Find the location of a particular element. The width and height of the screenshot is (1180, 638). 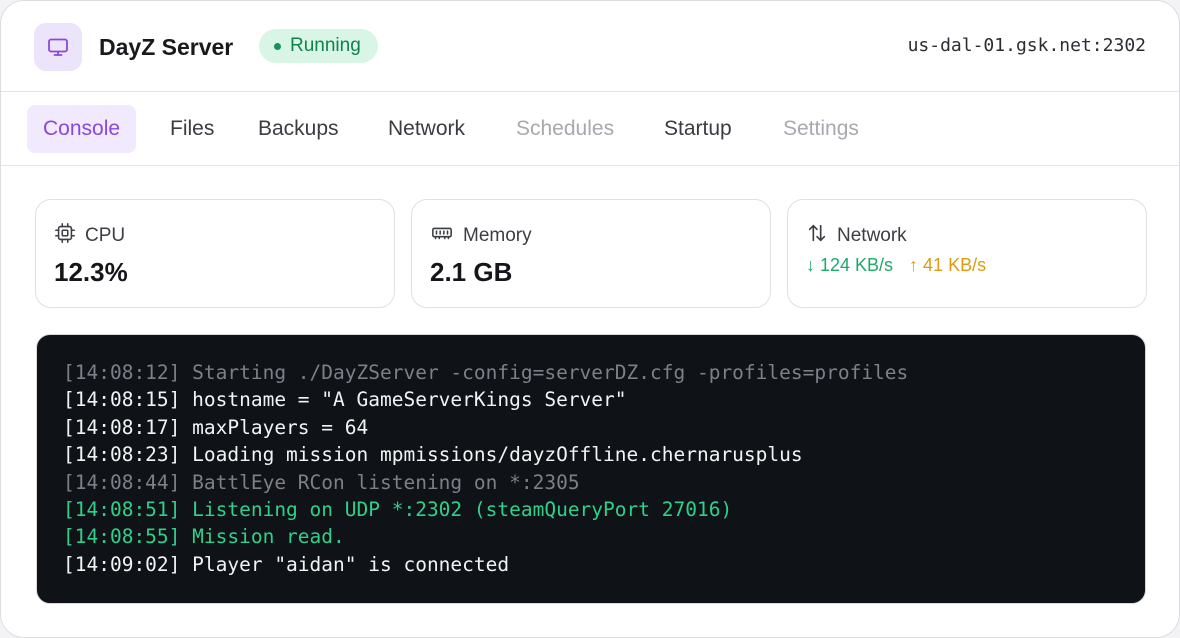

page-title: DayZ Server is located at coordinates (166, 47).